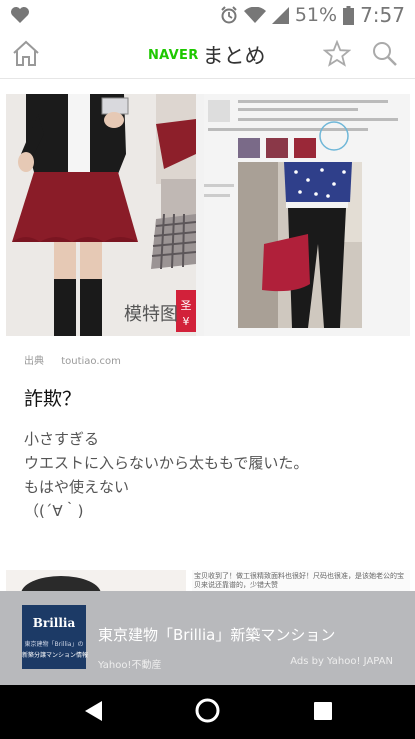 This screenshot has width=415, height=739. What do you see at coordinates (93, 711) in the screenshot?
I see `back-icon` at bounding box center [93, 711].